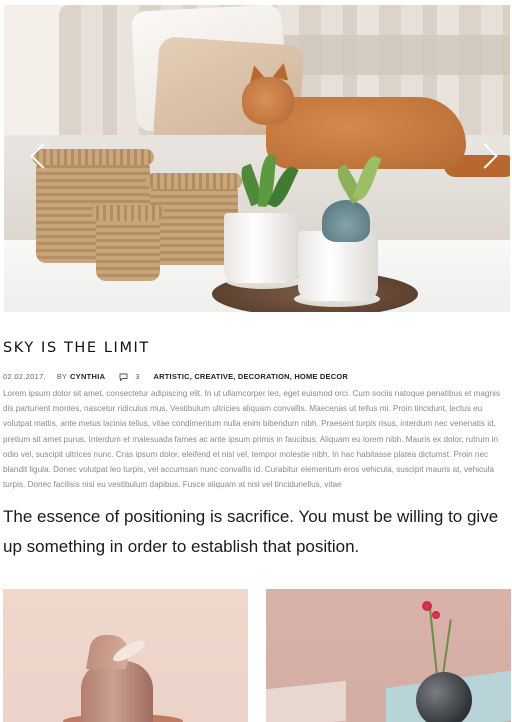  Describe the element at coordinates (61, 376) in the screenshot. I see `by-label: BY` at that location.